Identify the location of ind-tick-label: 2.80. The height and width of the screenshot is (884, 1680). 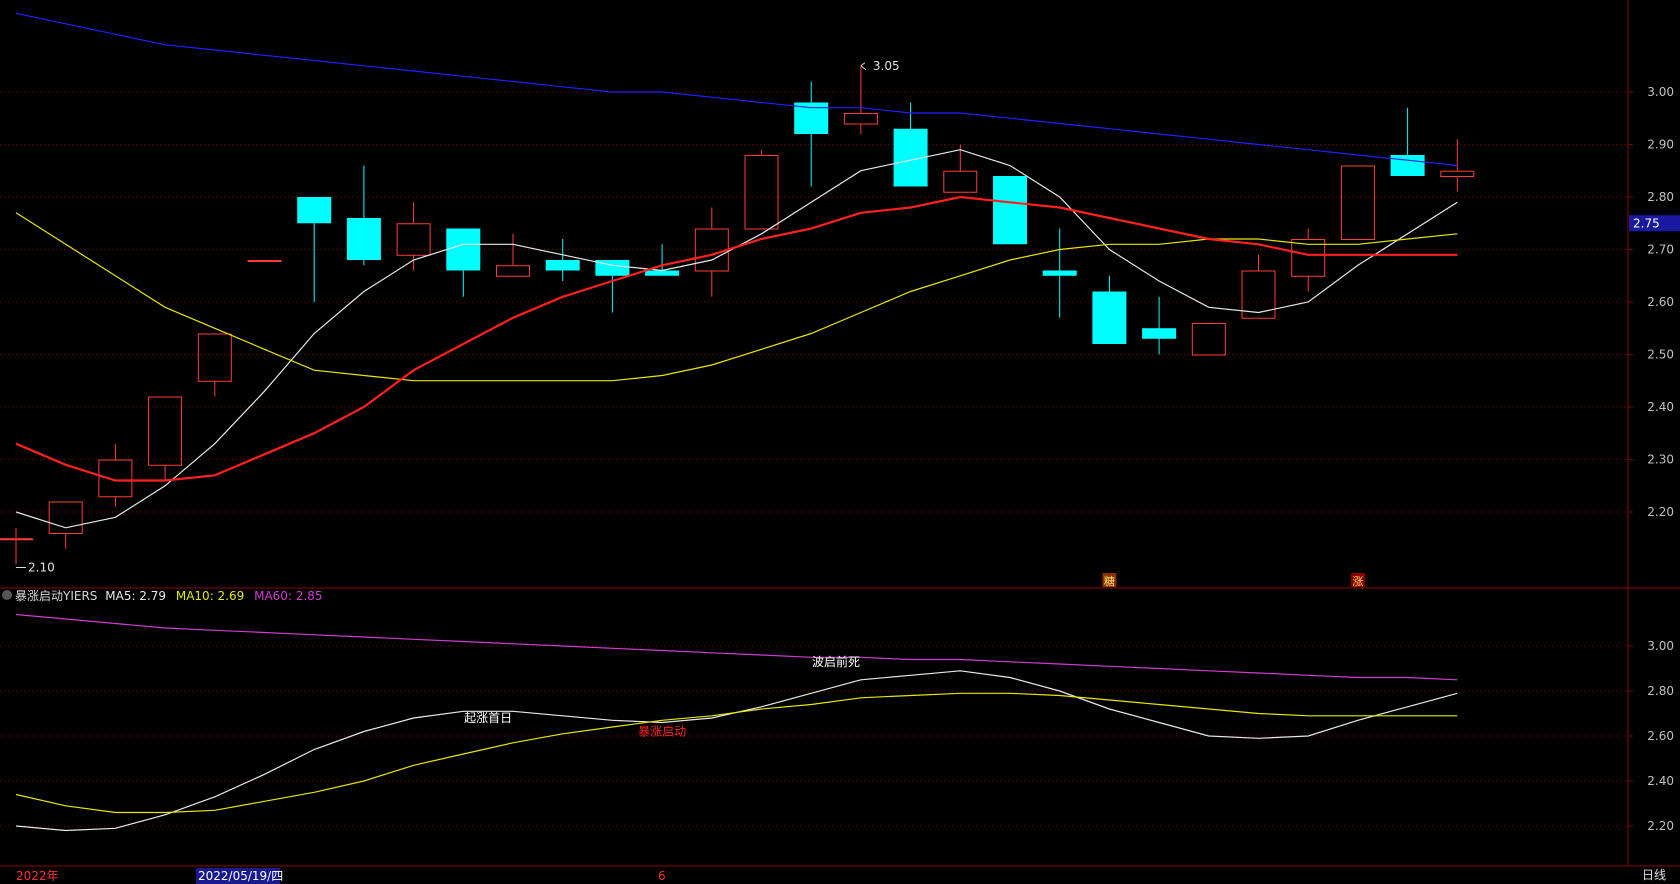
(1660, 691).